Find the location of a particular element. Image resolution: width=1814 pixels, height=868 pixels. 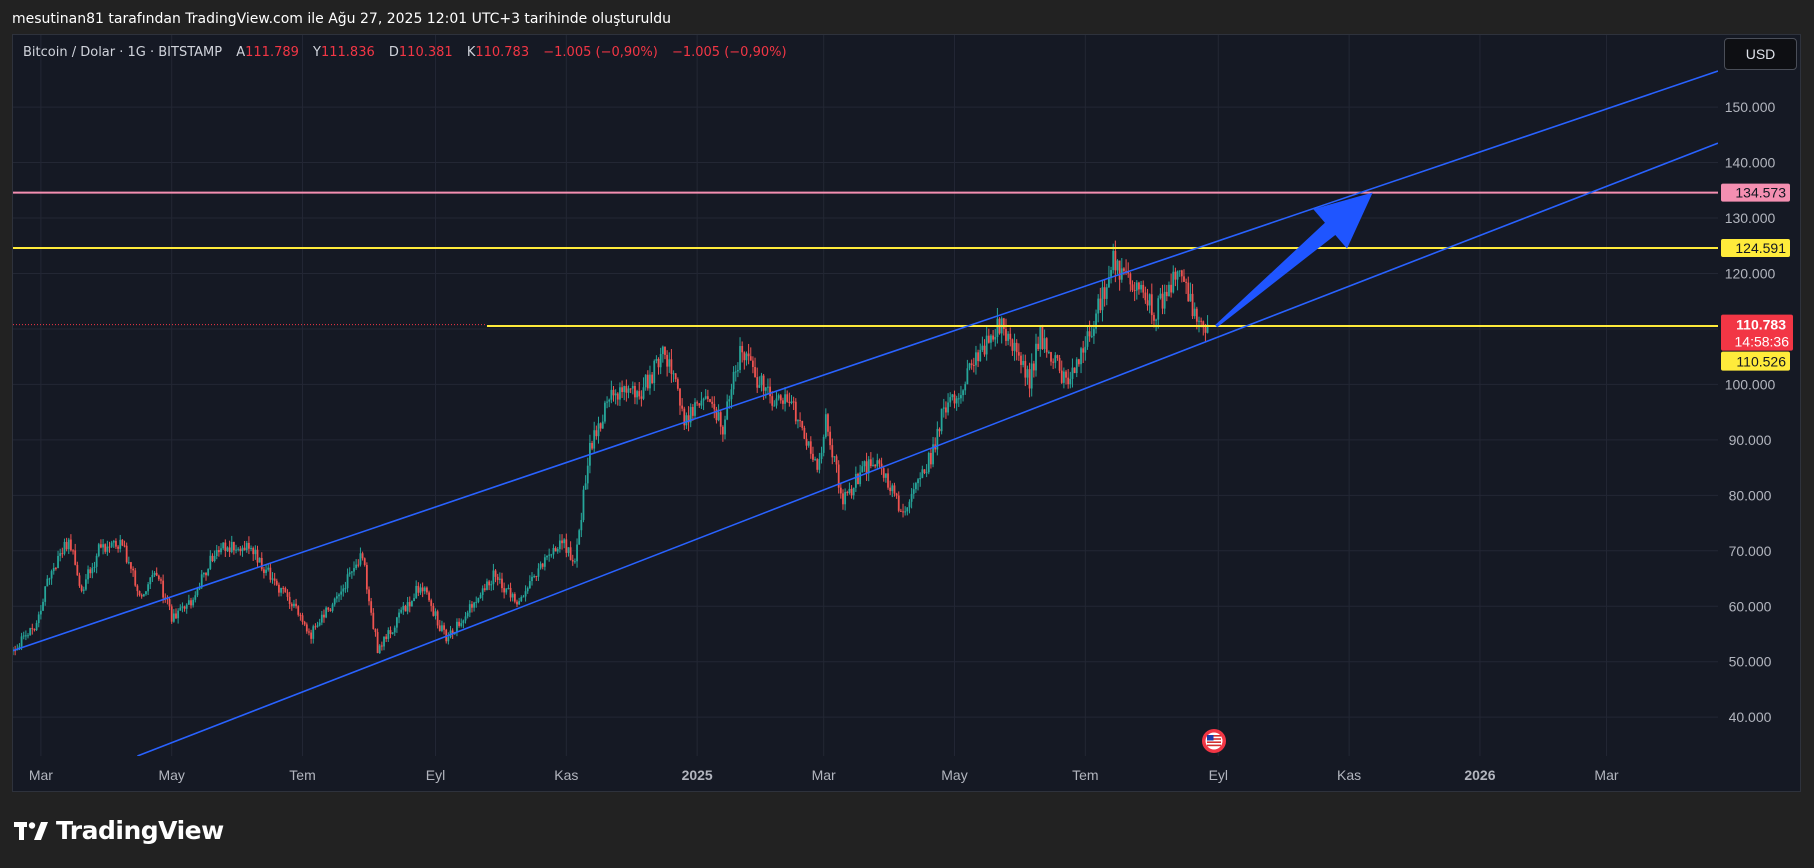

tradingview-logo-icon is located at coordinates (31, 830).